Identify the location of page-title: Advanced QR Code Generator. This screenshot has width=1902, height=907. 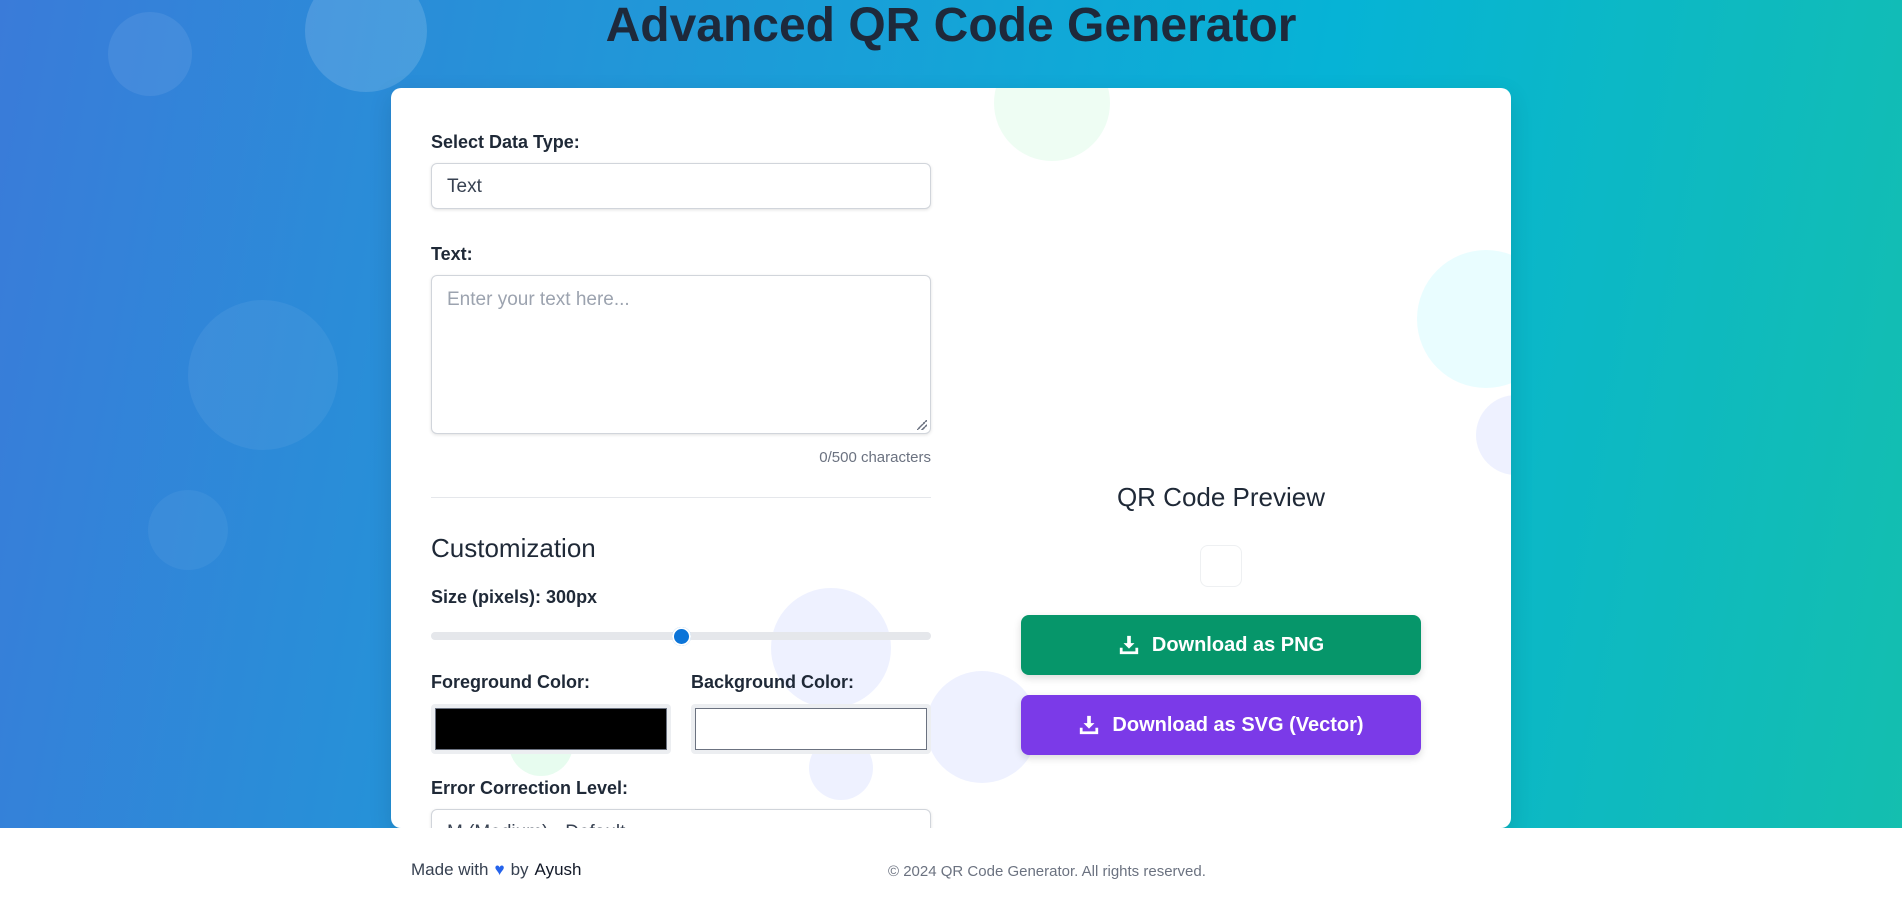
(951, 26).